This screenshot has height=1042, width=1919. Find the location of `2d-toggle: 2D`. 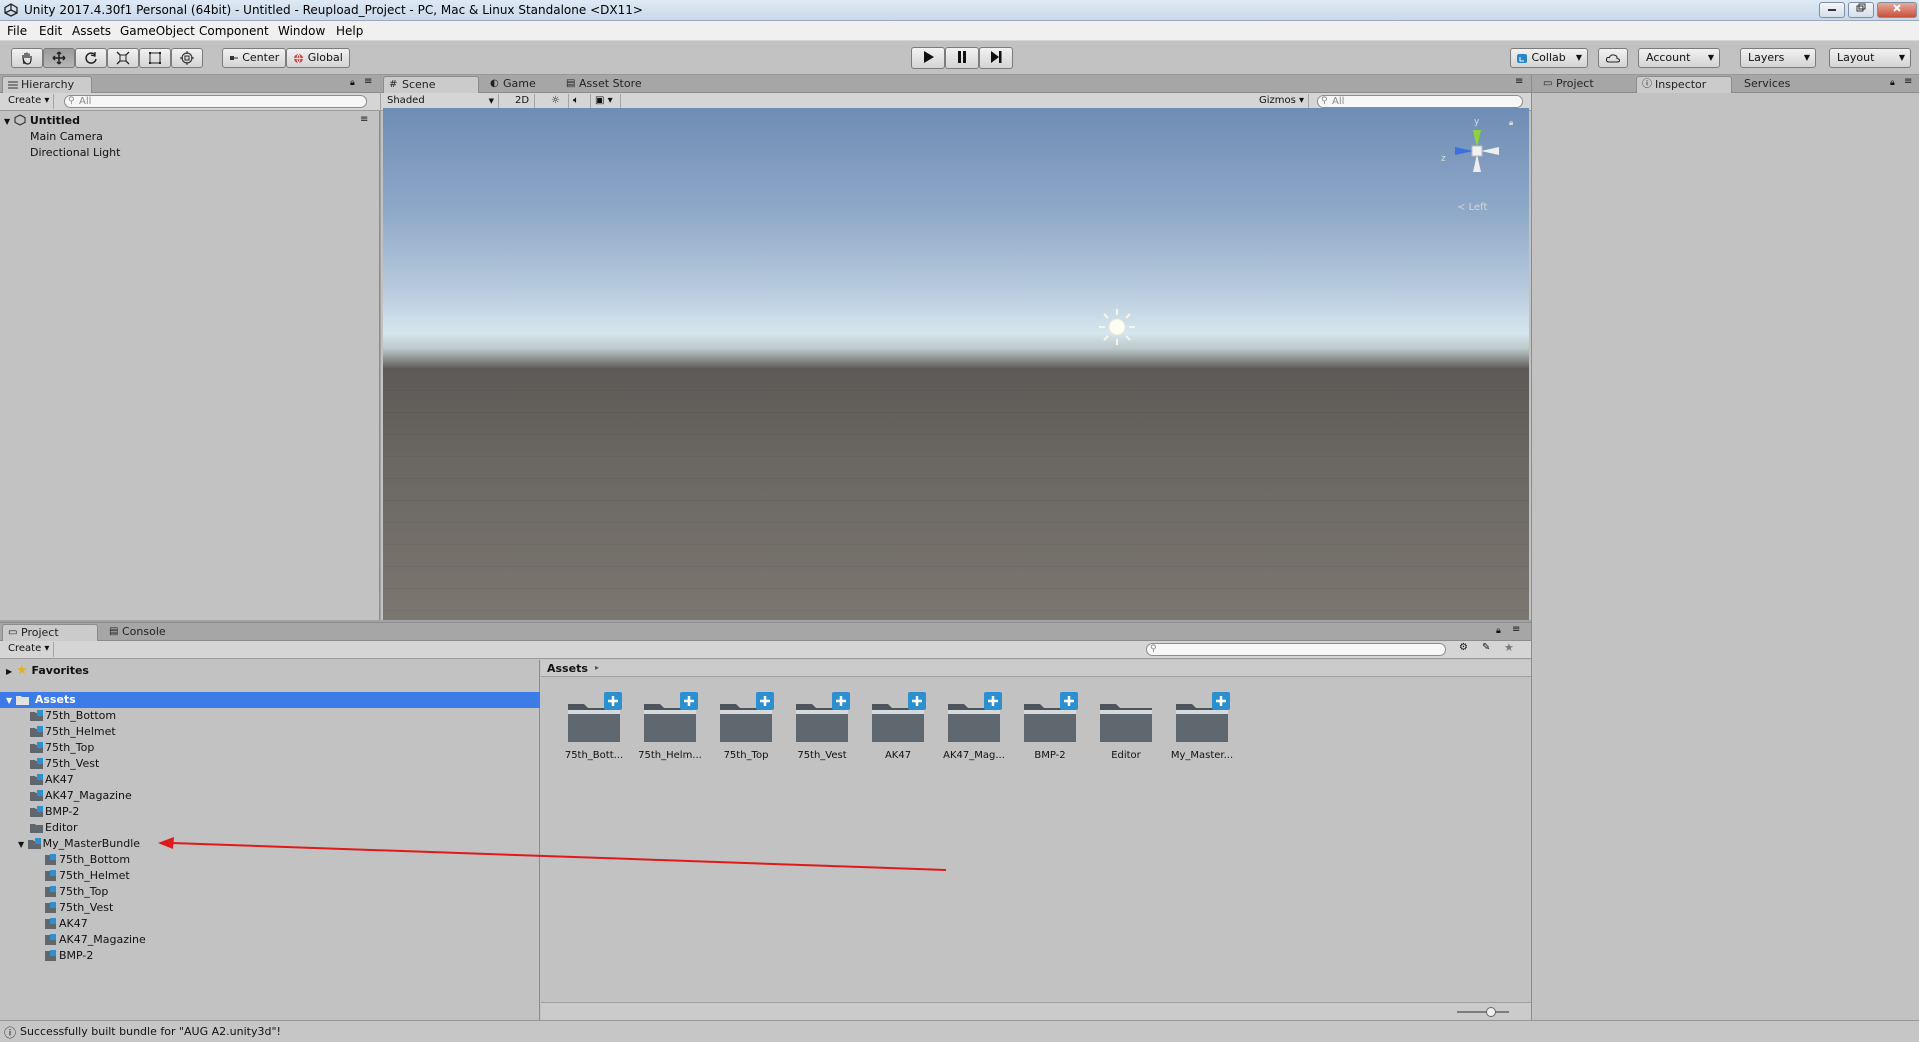

2d-toggle: 2D is located at coordinates (523, 101).